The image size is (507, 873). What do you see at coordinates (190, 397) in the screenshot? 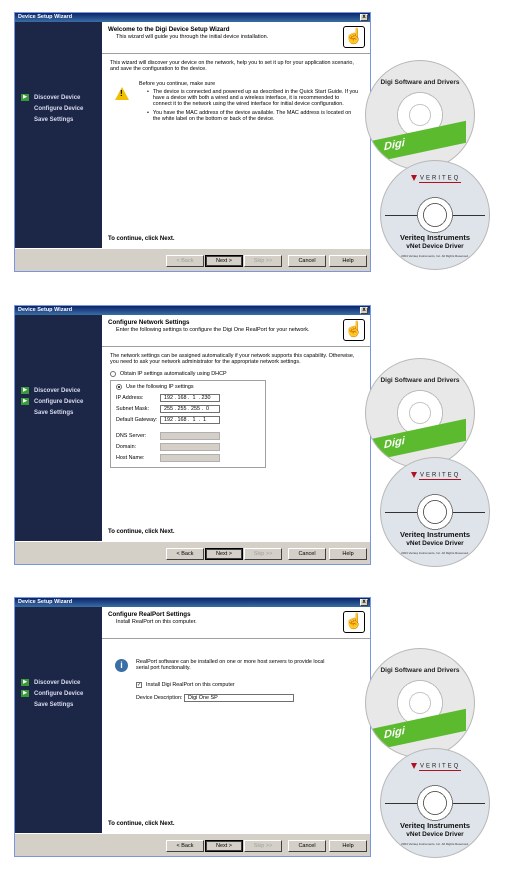
I see `ip-address-field: 192 . 168 . 1 . 230` at bounding box center [190, 397].